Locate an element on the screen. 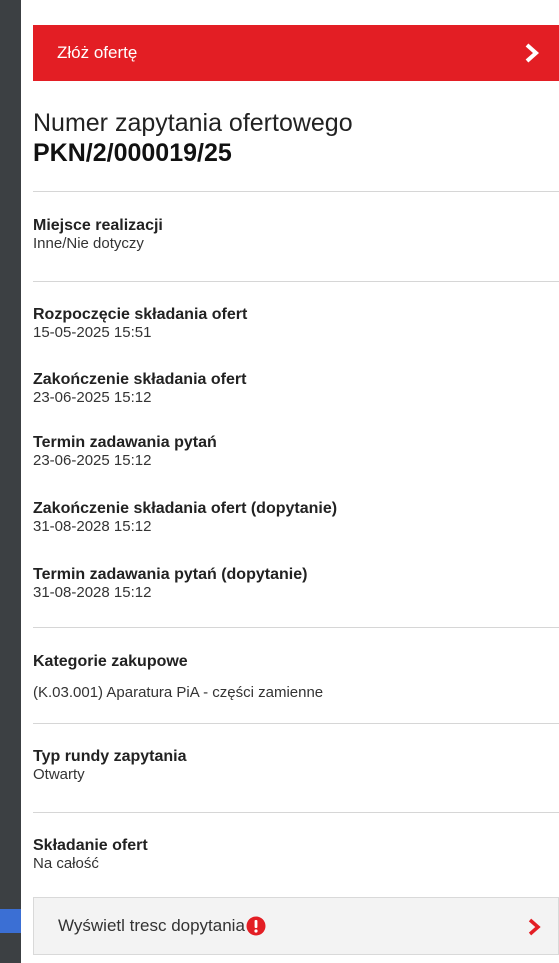 Image resolution: width=559 pixels, height=963 pixels. request-number-title: Numer zapytania ofertowego is located at coordinates (193, 123).